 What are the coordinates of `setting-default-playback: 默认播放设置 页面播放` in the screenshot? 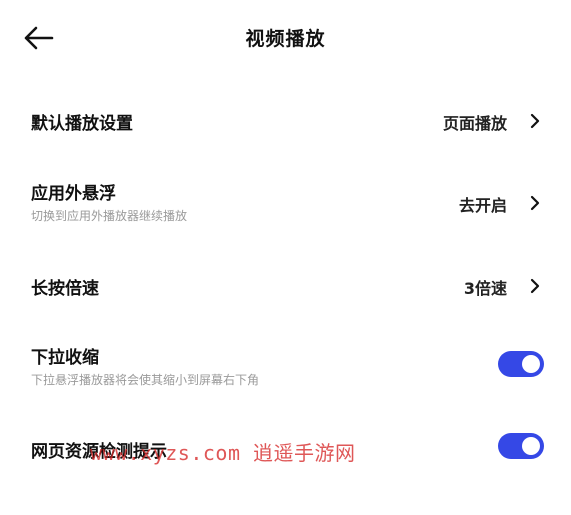 It's located at (285, 121).